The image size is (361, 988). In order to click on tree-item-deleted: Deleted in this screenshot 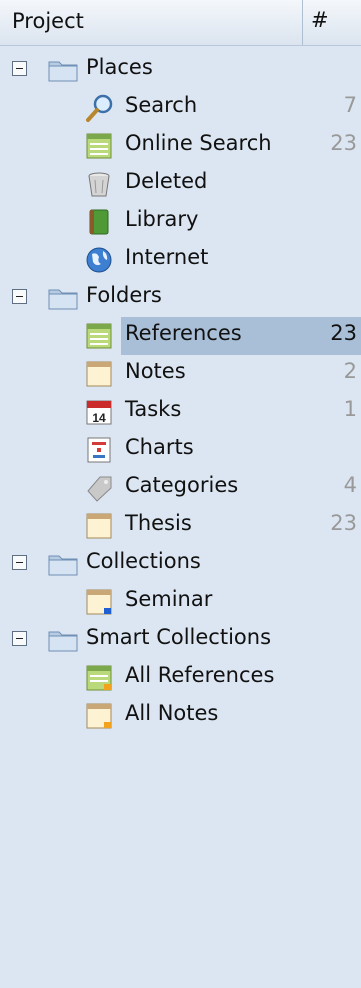, I will do `click(180, 184)`.